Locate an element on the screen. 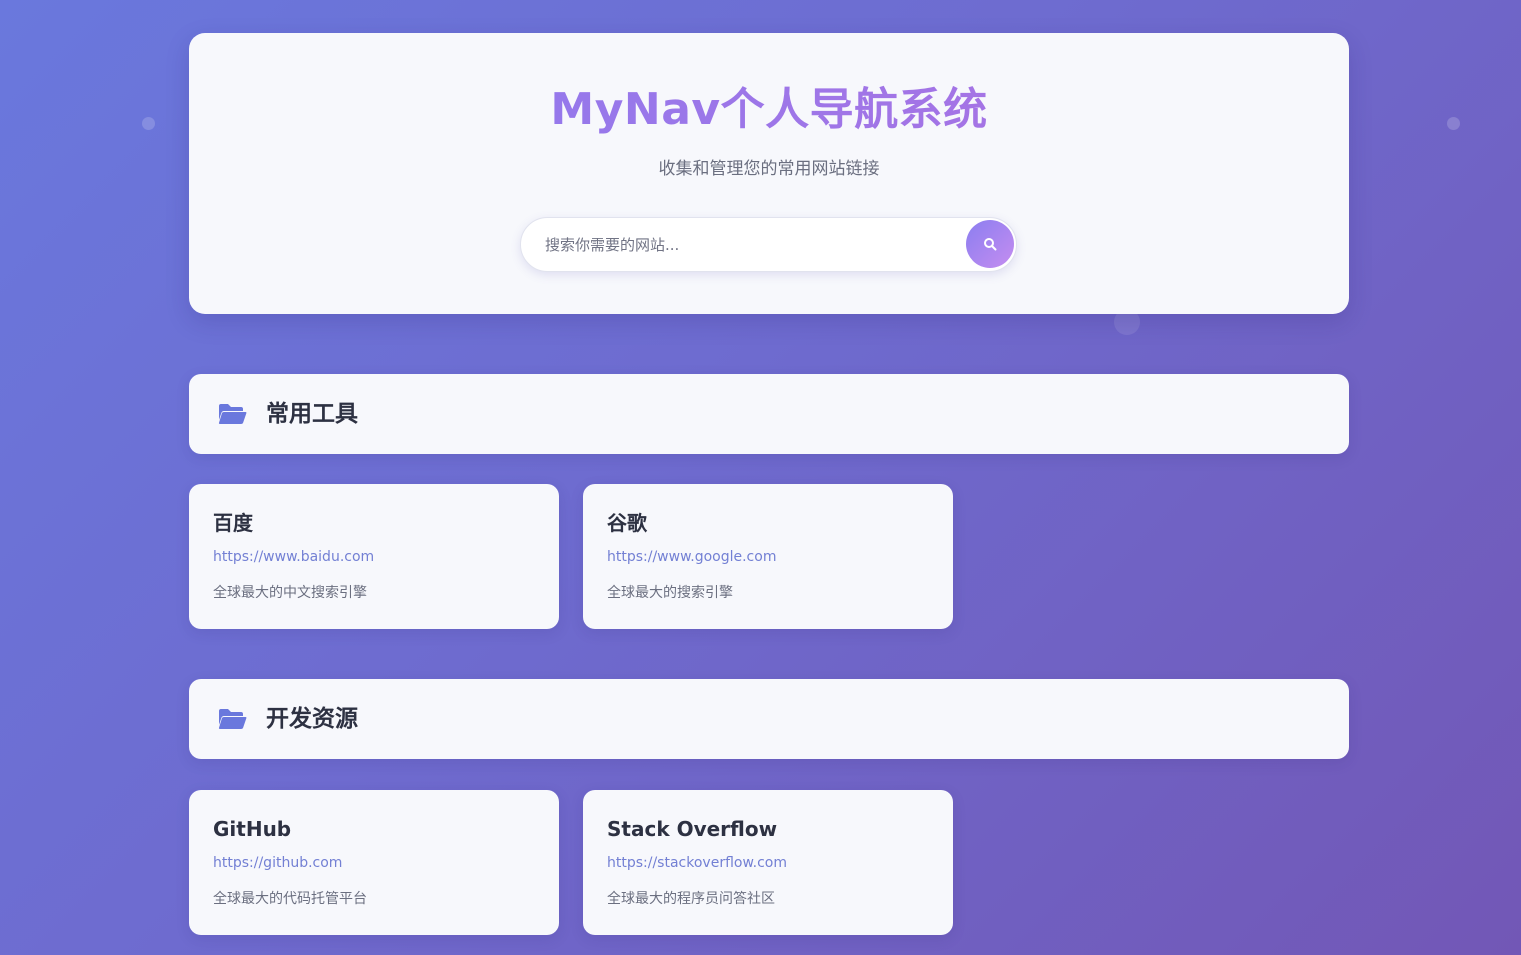 The width and height of the screenshot is (1521, 955). card-url: https://www.google.com is located at coordinates (691, 557).